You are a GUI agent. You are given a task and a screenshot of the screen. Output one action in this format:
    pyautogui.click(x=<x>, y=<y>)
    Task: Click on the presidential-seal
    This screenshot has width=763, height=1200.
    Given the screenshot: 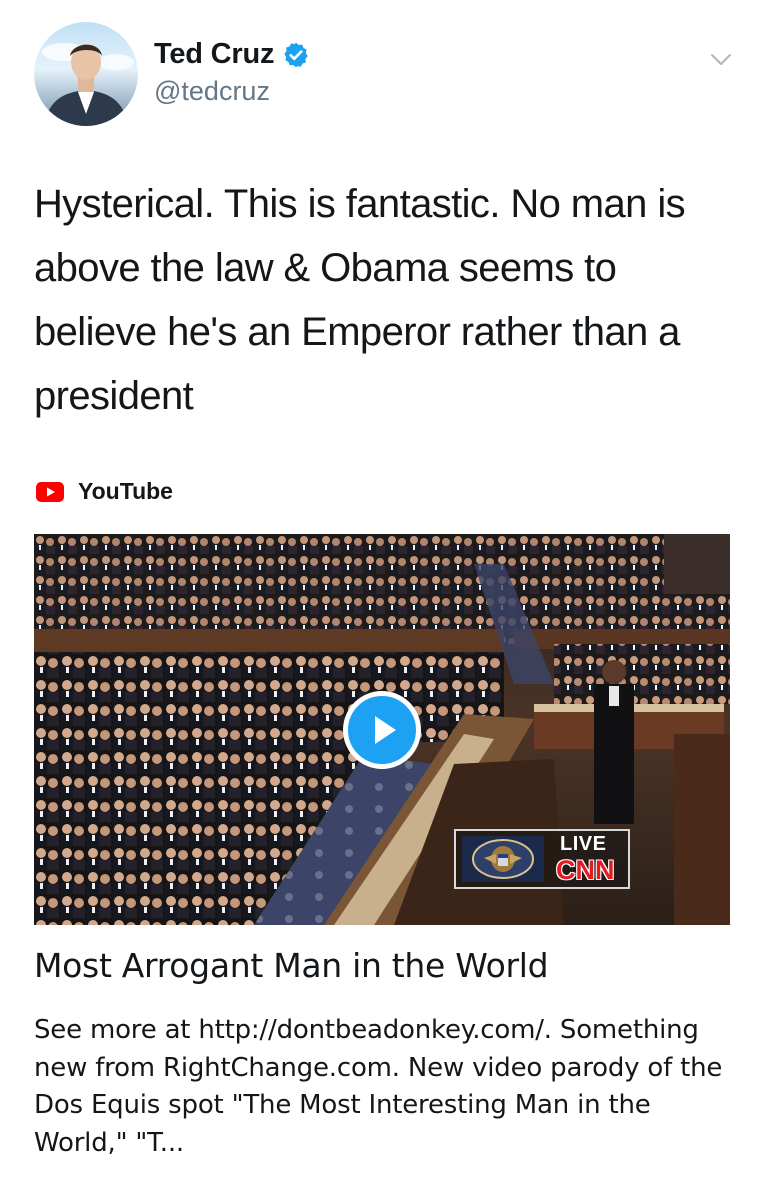 What is the action you would take?
    pyautogui.click(x=503, y=859)
    